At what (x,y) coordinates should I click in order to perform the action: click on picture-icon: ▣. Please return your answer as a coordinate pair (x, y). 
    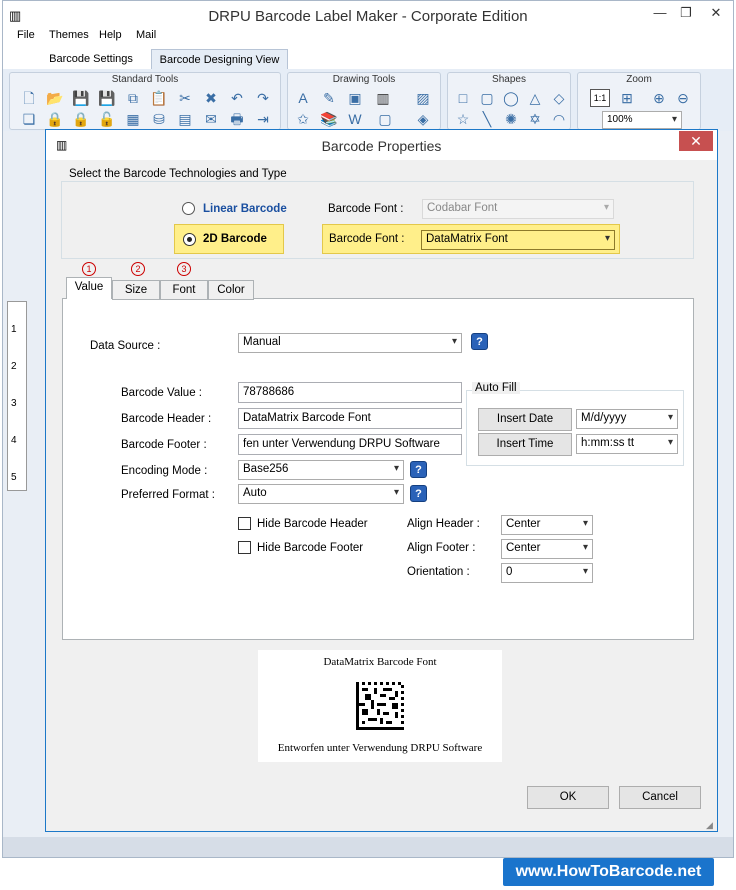
    Looking at the image, I should click on (355, 98).